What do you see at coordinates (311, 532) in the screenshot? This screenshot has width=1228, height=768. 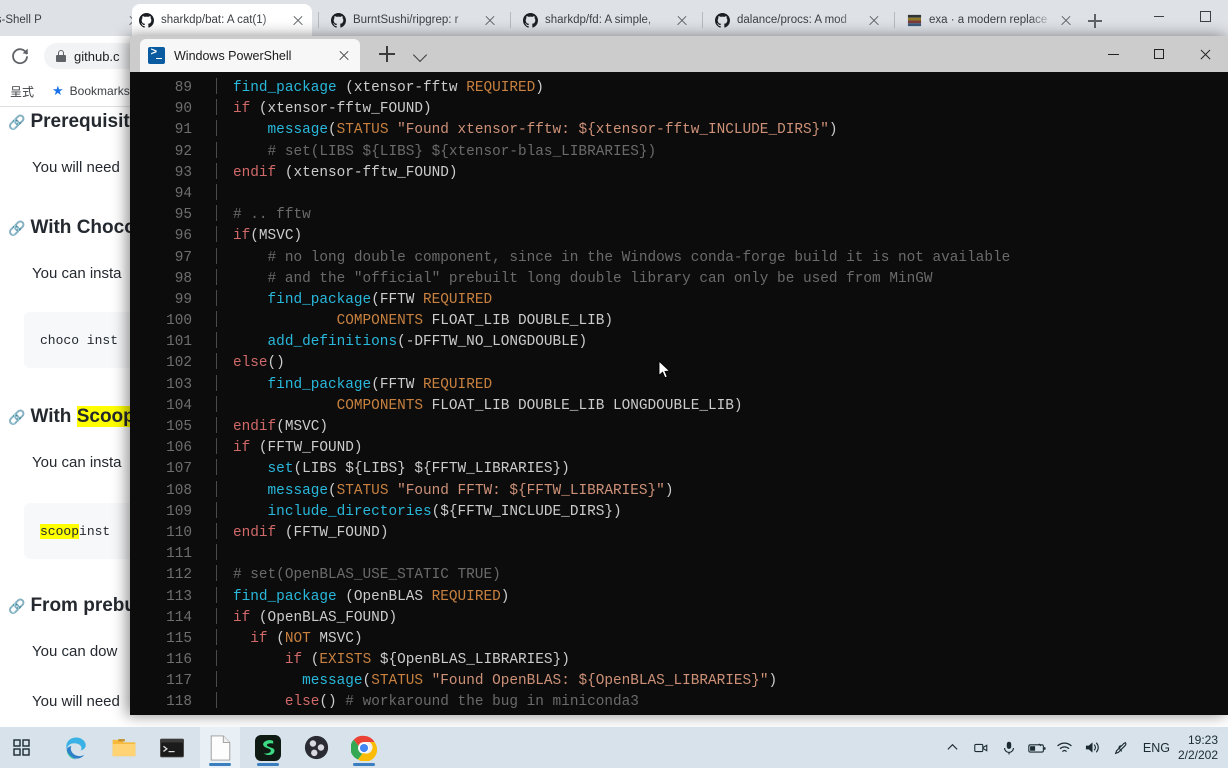 I see `code-text: endif (FFTW_FOUND)` at bounding box center [311, 532].